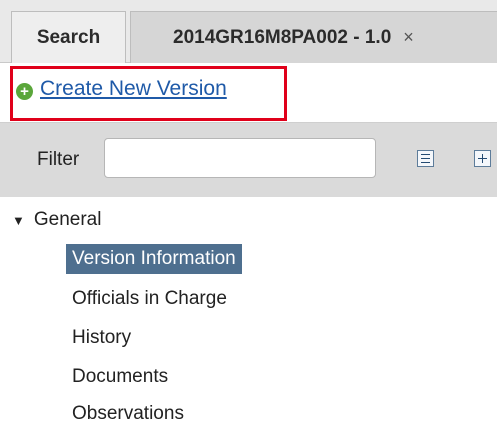 Image resolution: width=497 pixels, height=430 pixels. Describe the element at coordinates (240, 158) in the screenshot. I see `filter-input` at that location.